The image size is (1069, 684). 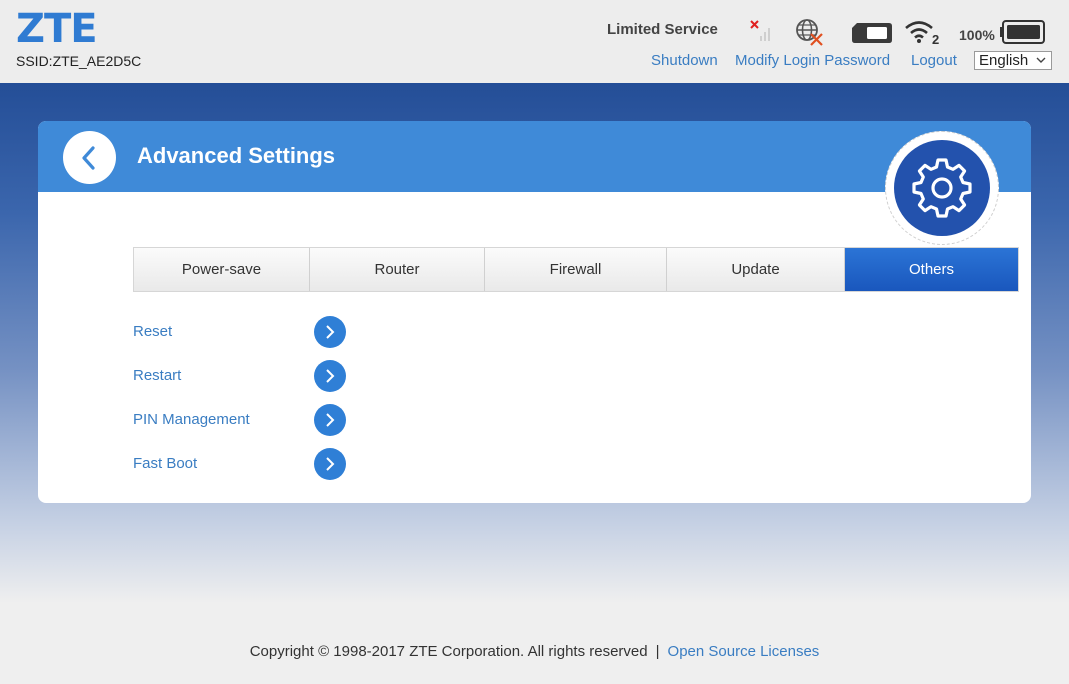 What do you see at coordinates (236, 155) in the screenshot?
I see `page-title: Advanced Settings` at bounding box center [236, 155].